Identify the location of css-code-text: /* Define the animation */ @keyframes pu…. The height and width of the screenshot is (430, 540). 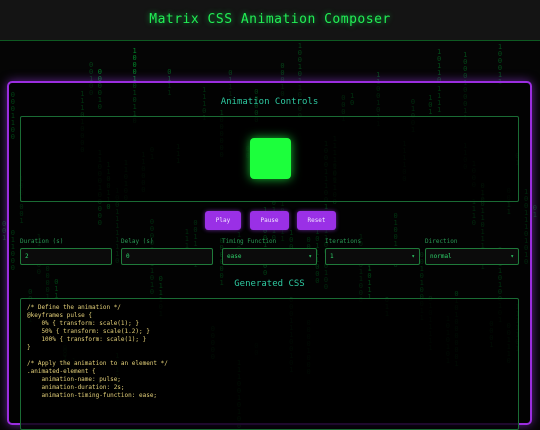
(97, 351).